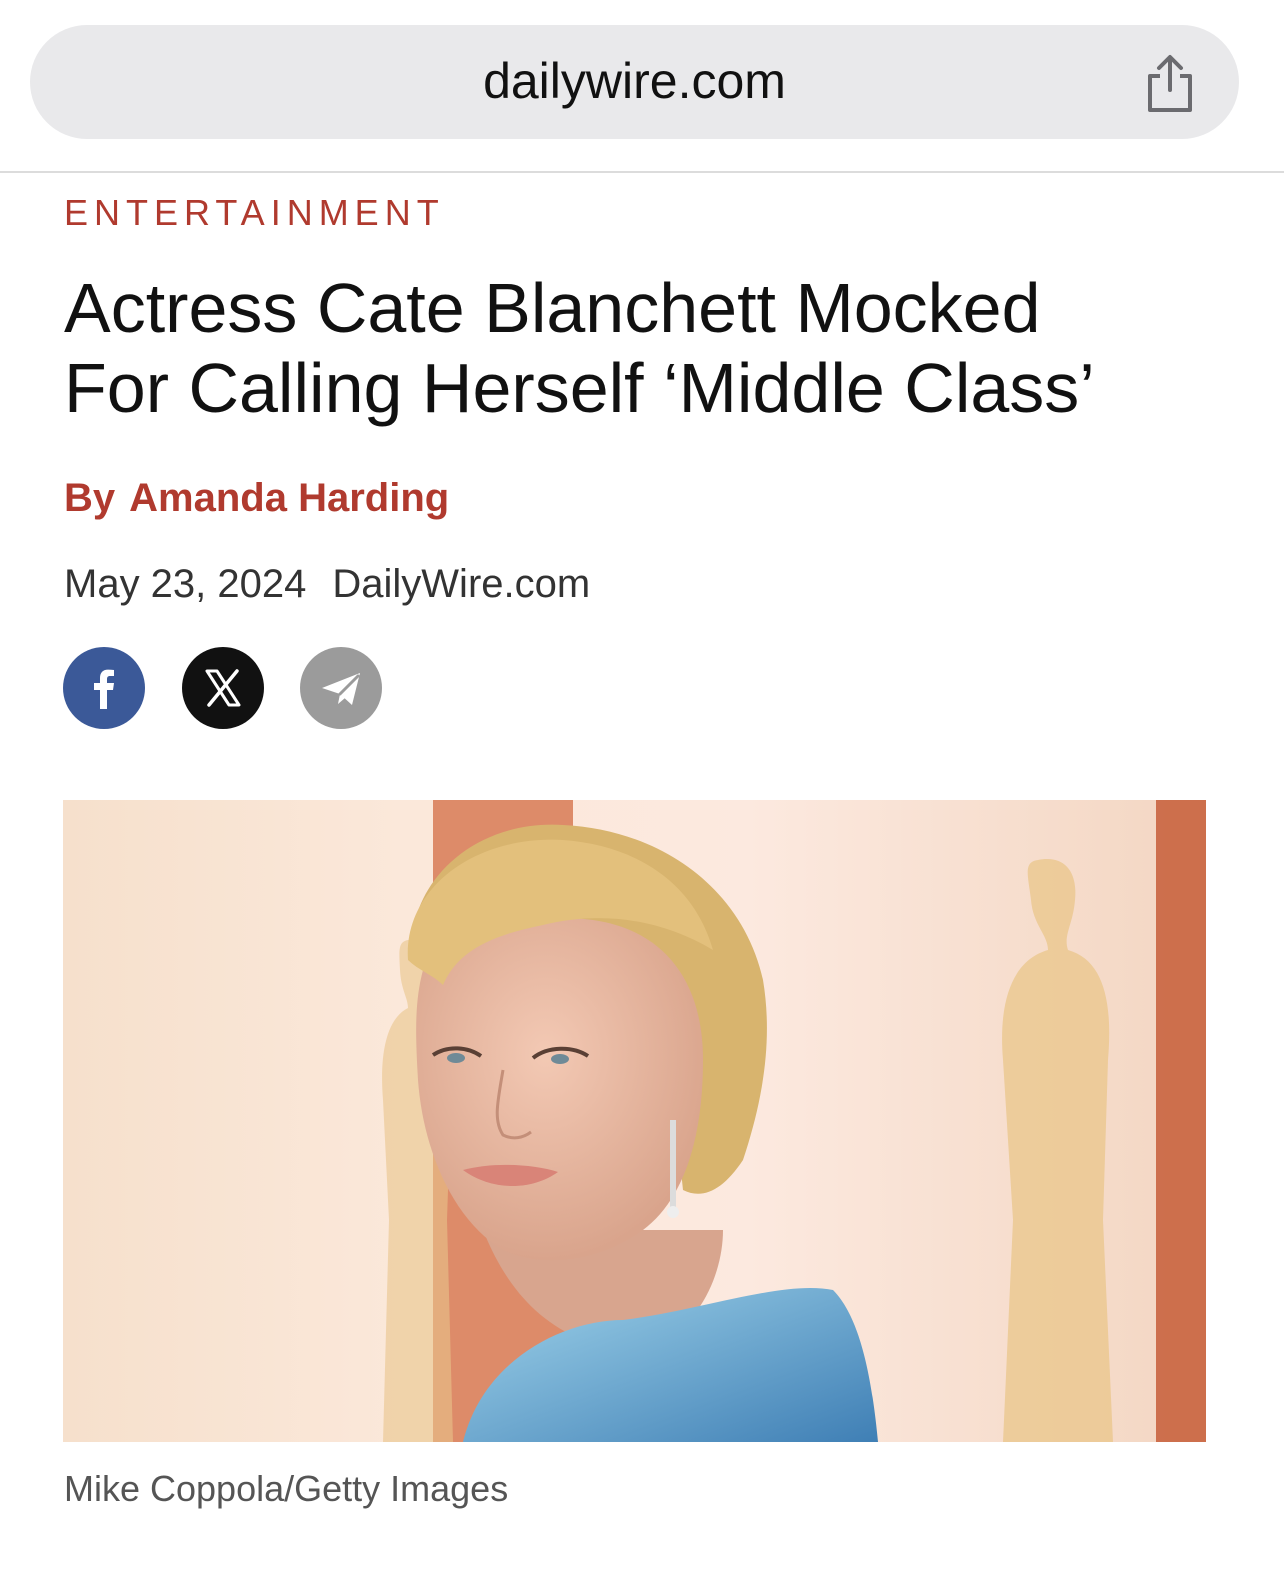 The width and height of the screenshot is (1284, 1586). What do you see at coordinates (552, 308) in the screenshot?
I see `headline-line-1: Actress Cate Blanchett Mocked` at bounding box center [552, 308].